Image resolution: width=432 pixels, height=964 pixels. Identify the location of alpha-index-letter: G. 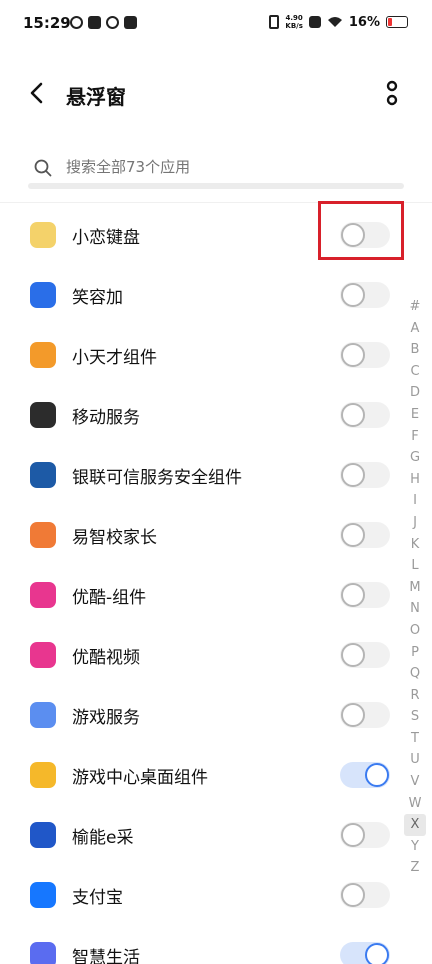
(415, 458).